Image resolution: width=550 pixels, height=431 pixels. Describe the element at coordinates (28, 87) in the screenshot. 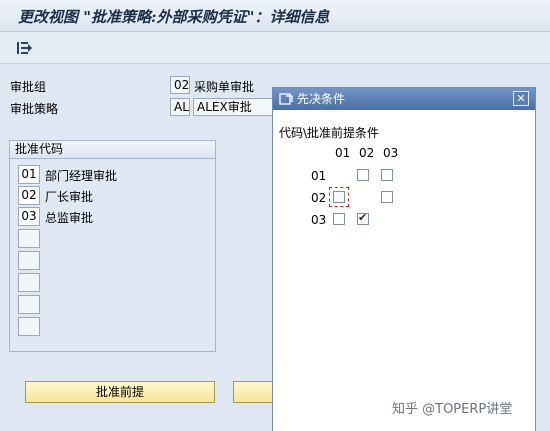

I see `approval-group-label: 审批组` at that location.